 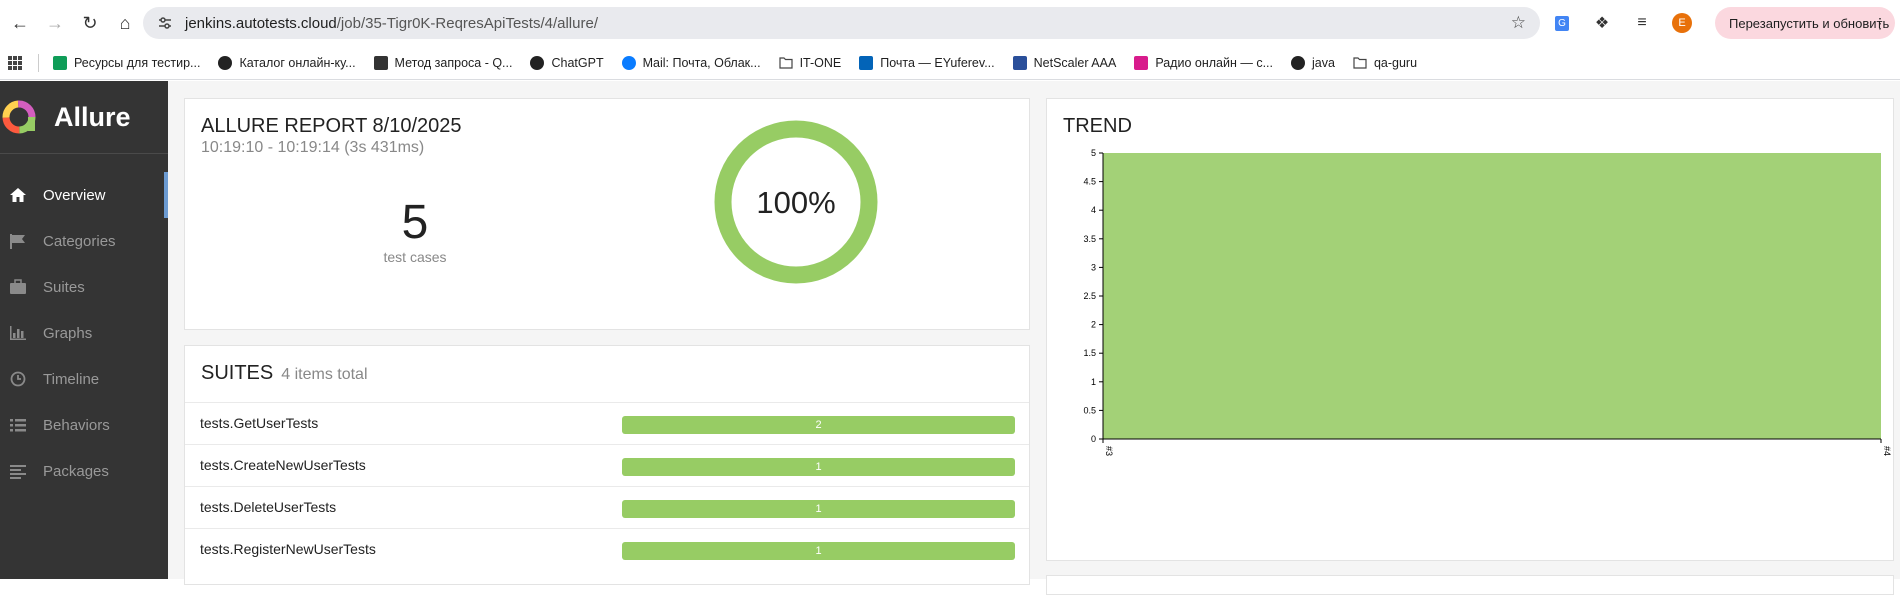 What do you see at coordinates (785, 63) in the screenshot?
I see `folder-icon` at bounding box center [785, 63].